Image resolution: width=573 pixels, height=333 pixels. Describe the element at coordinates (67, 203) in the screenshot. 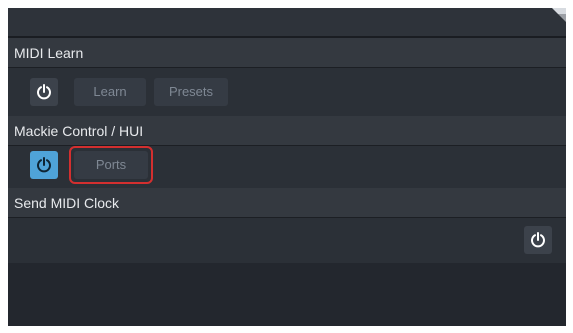

I see `section-title-send-midi-clock: Send MIDI Clock` at that location.